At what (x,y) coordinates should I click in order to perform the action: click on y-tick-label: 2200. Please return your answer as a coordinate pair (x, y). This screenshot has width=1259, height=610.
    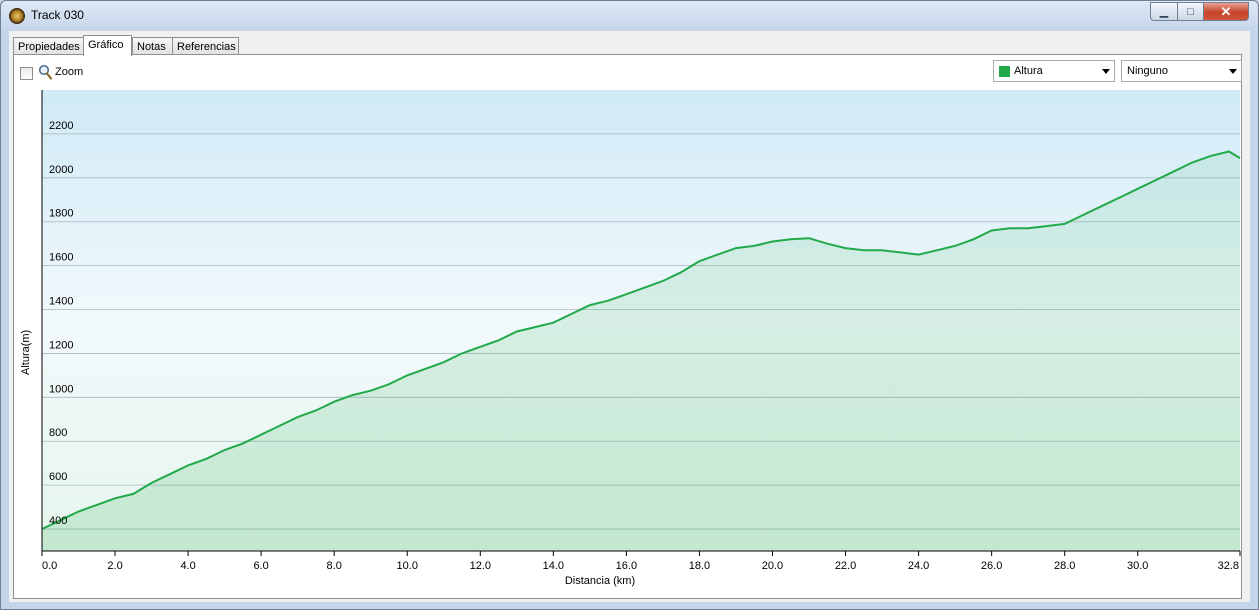
    Looking at the image, I should click on (61, 126).